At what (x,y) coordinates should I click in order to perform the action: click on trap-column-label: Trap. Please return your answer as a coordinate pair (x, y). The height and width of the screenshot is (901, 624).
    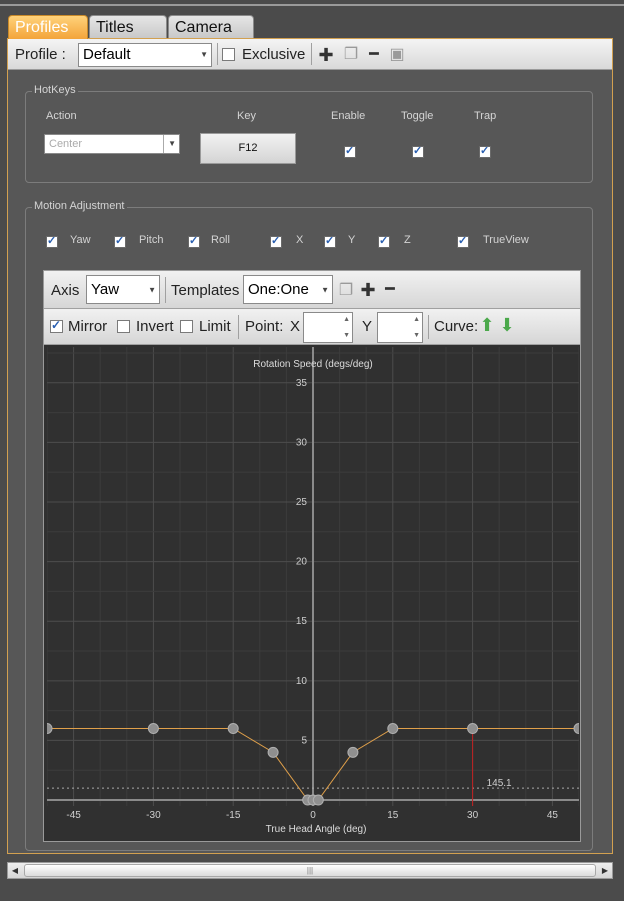
    Looking at the image, I should click on (485, 116).